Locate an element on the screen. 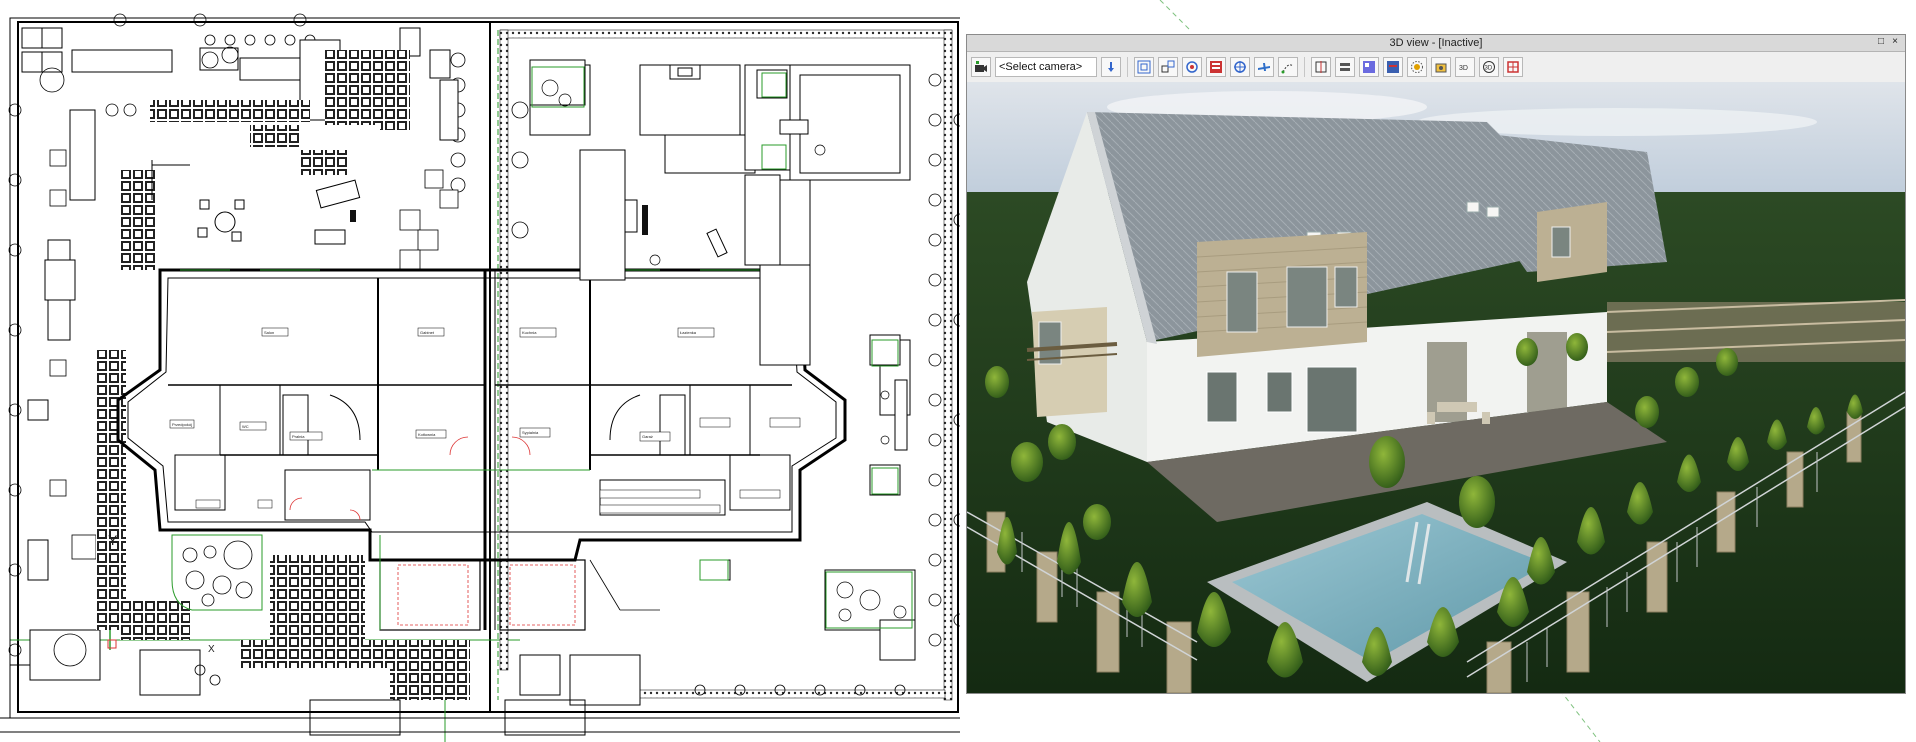 The height and width of the screenshot is (742, 1916). fly-icon is located at coordinates (1264, 67).